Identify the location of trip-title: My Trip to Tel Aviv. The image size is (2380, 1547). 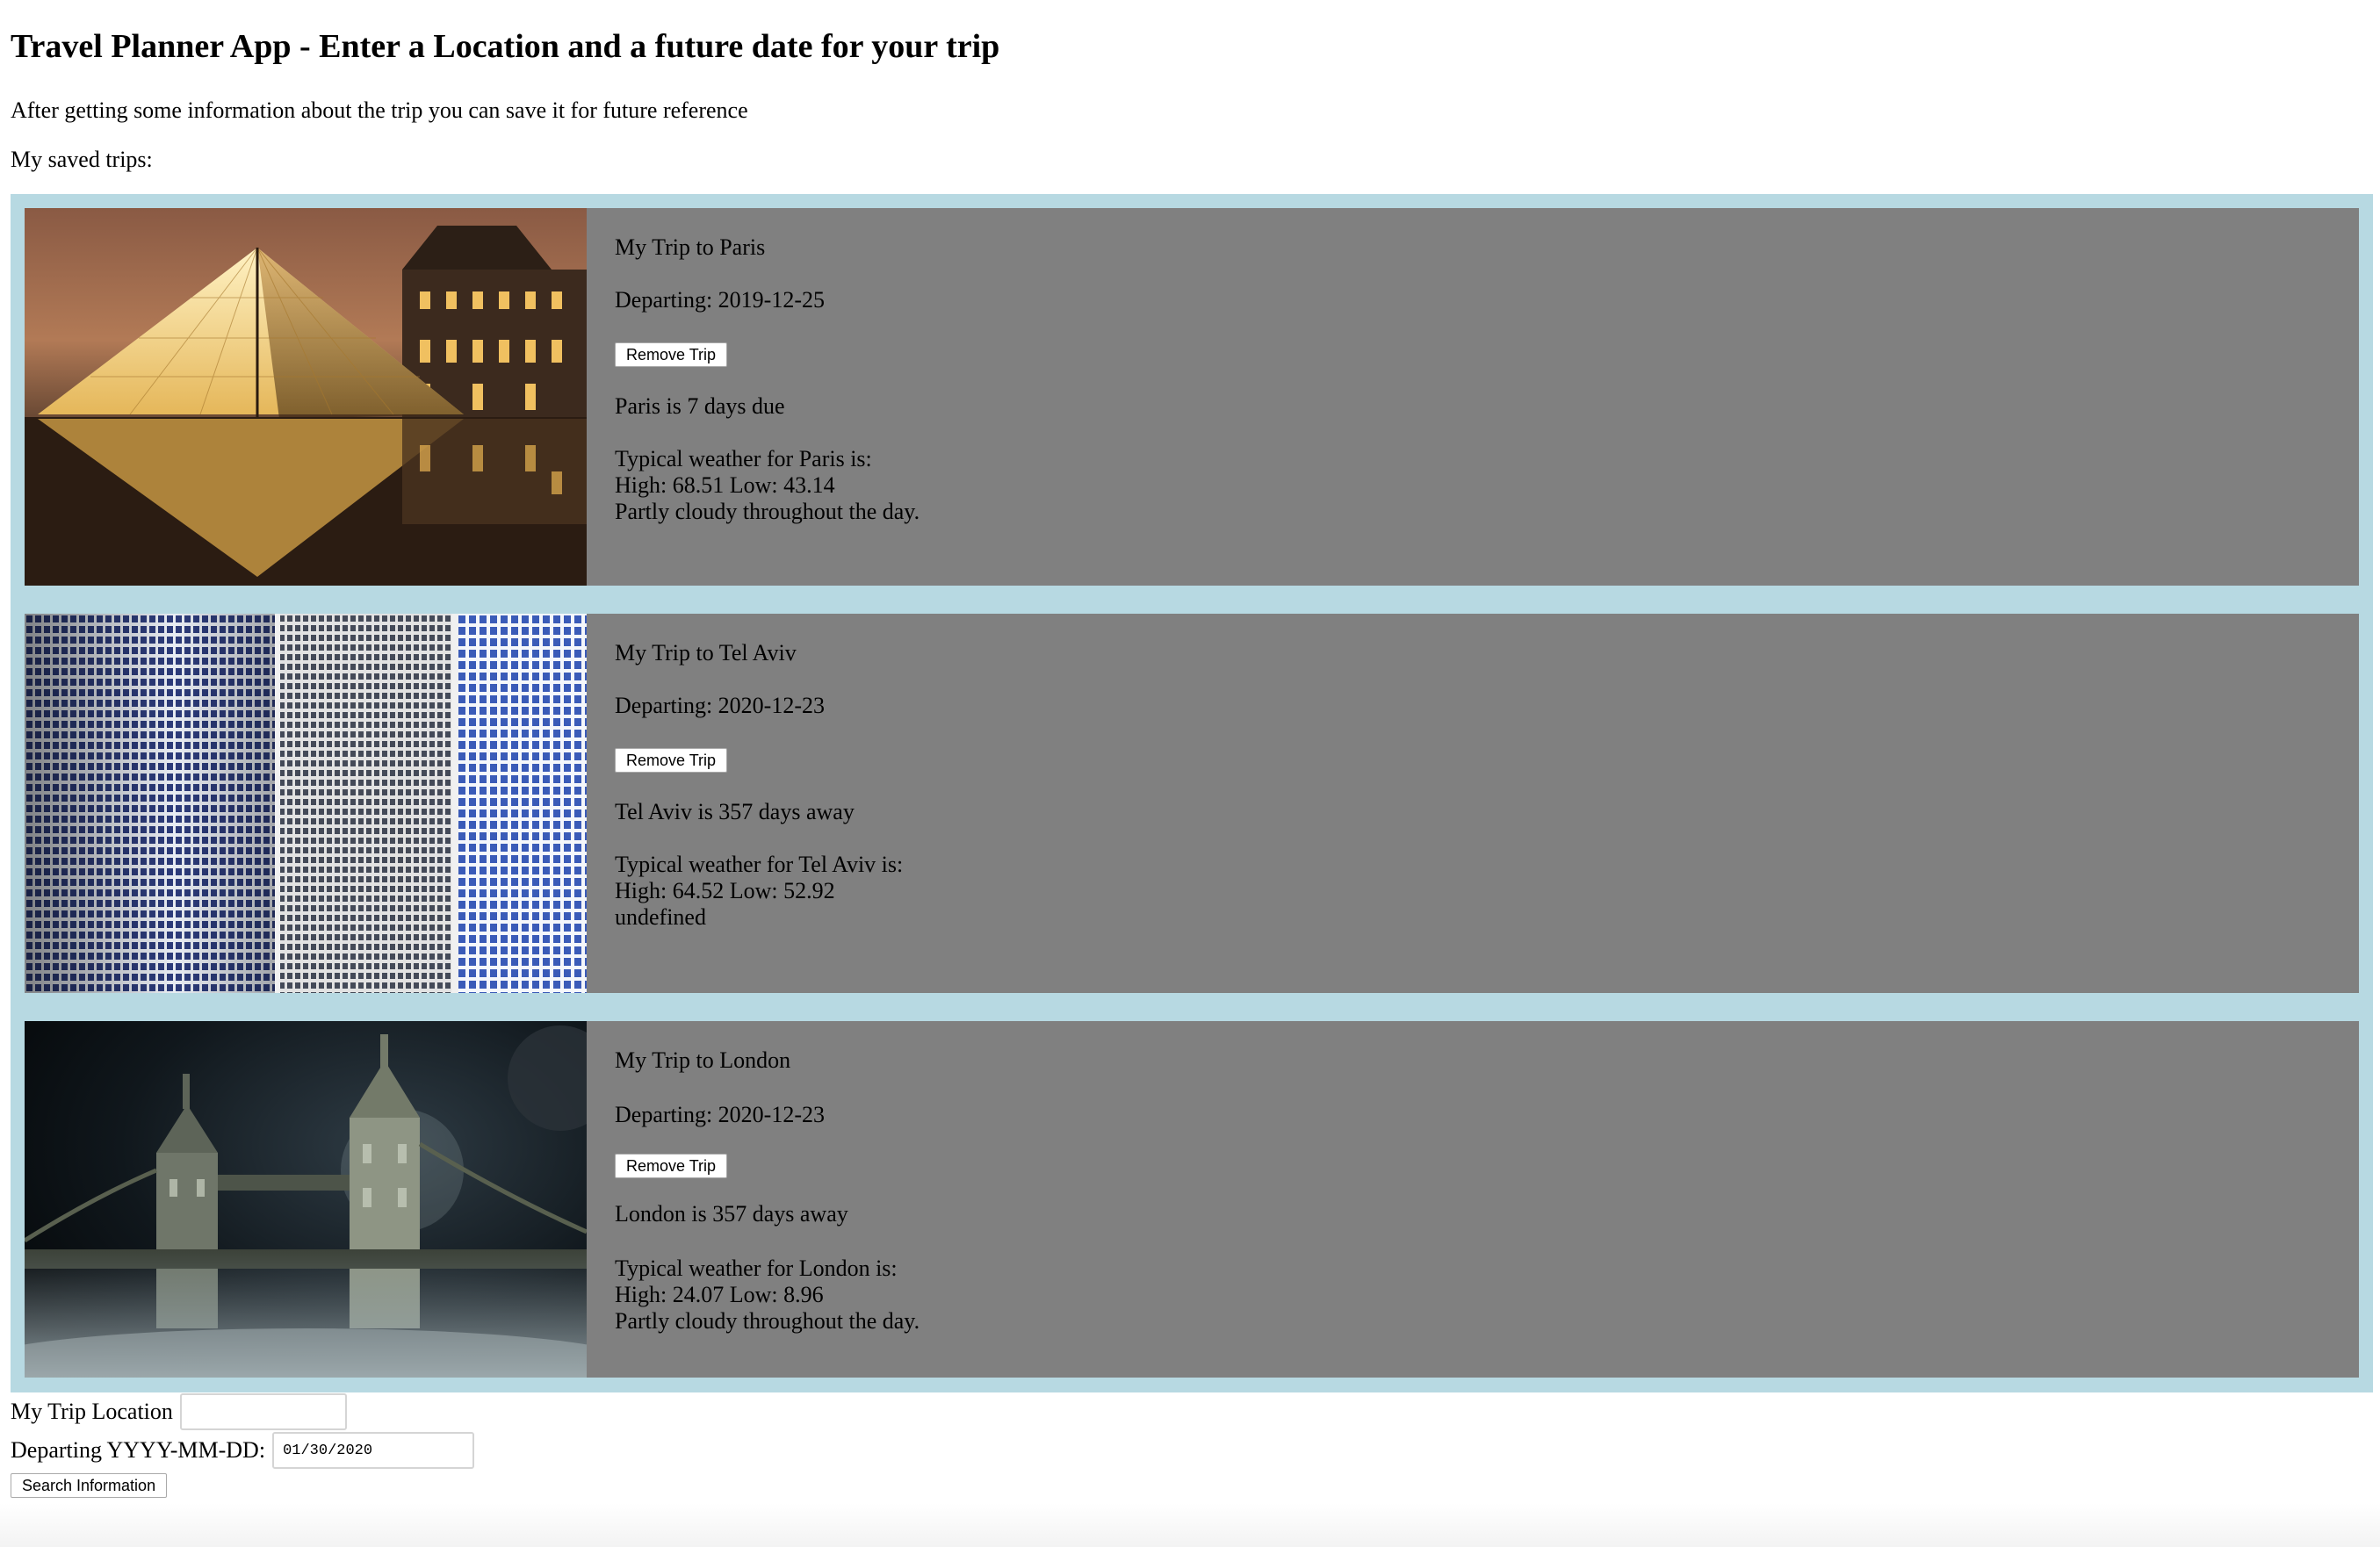
(706, 653).